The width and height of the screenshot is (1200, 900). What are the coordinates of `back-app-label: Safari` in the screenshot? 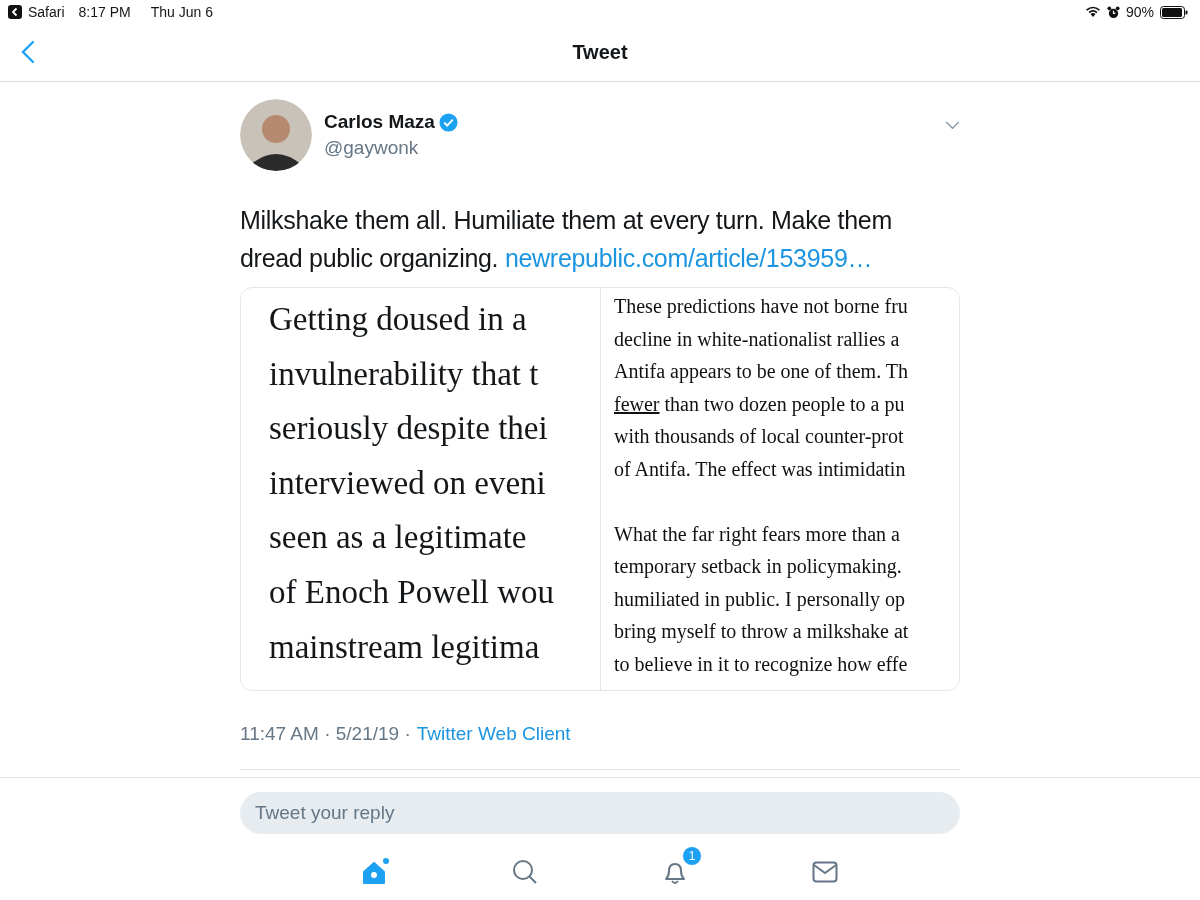 It's located at (46, 12).